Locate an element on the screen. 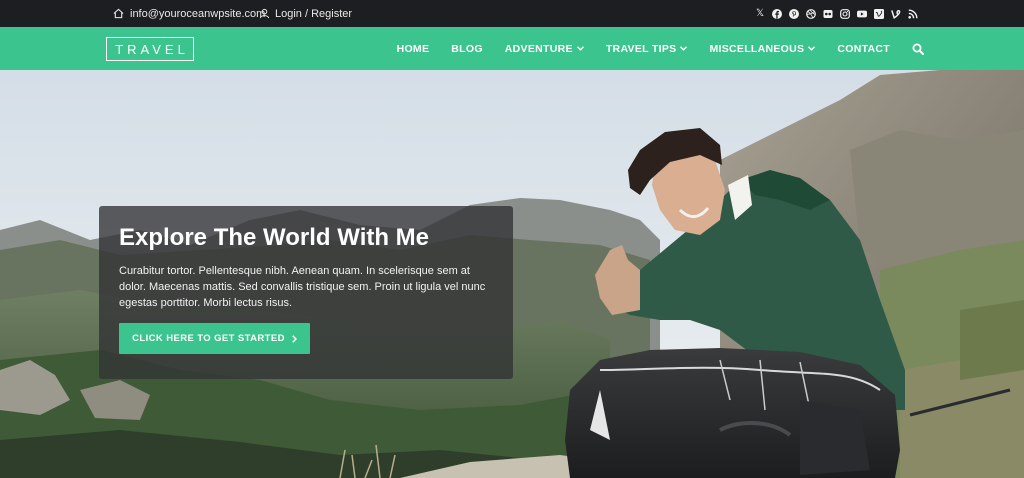  email-text: info@youroceanwpsite.com is located at coordinates (198, 13).